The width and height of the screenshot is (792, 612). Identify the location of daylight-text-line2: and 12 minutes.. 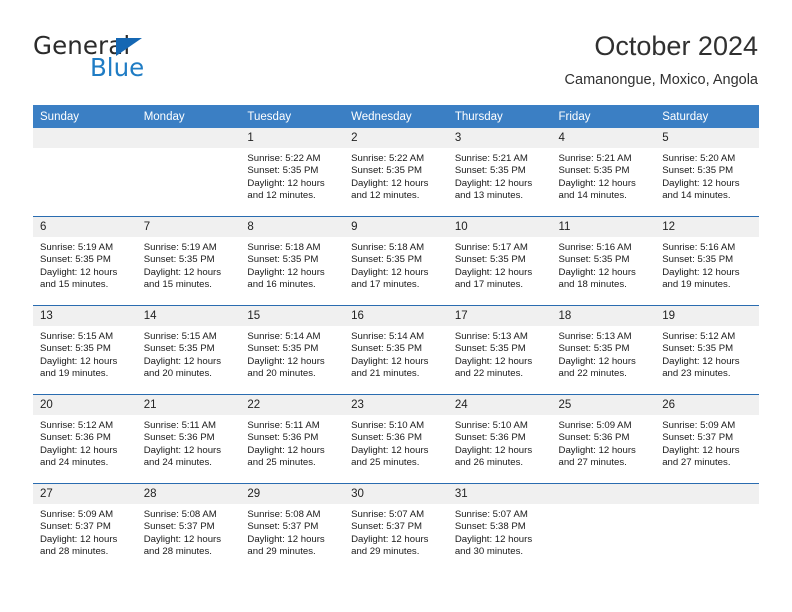
(281, 196).